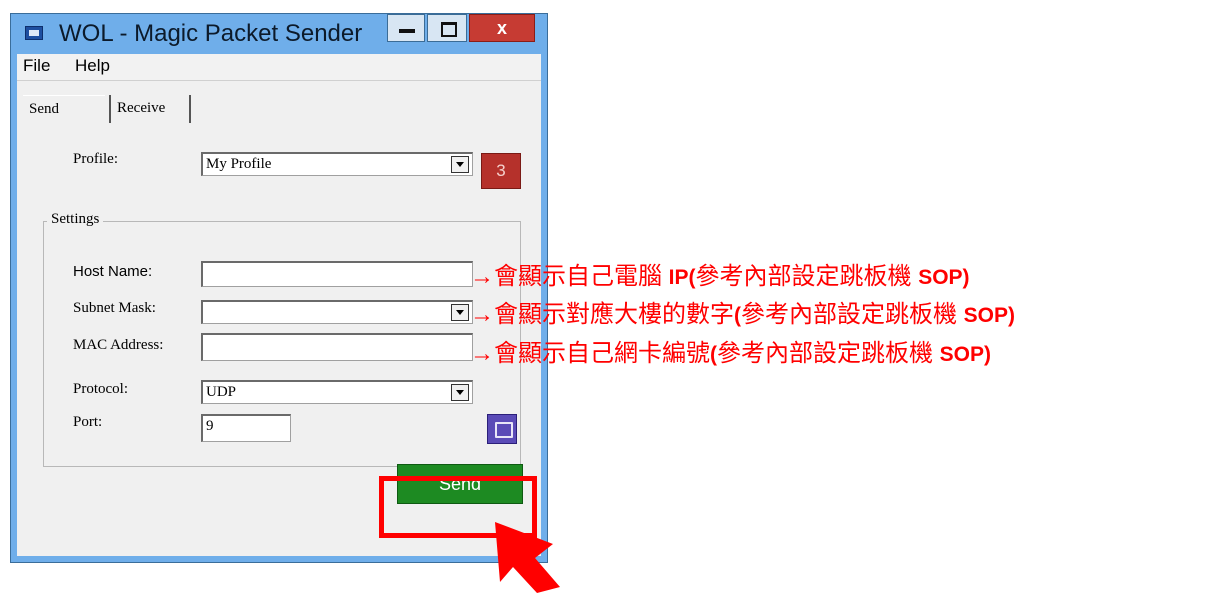 The width and height of the screenshot is (1205, 593). I want to click on title-bar: WOL - Magic Packet Sender x, so click(279, 34).